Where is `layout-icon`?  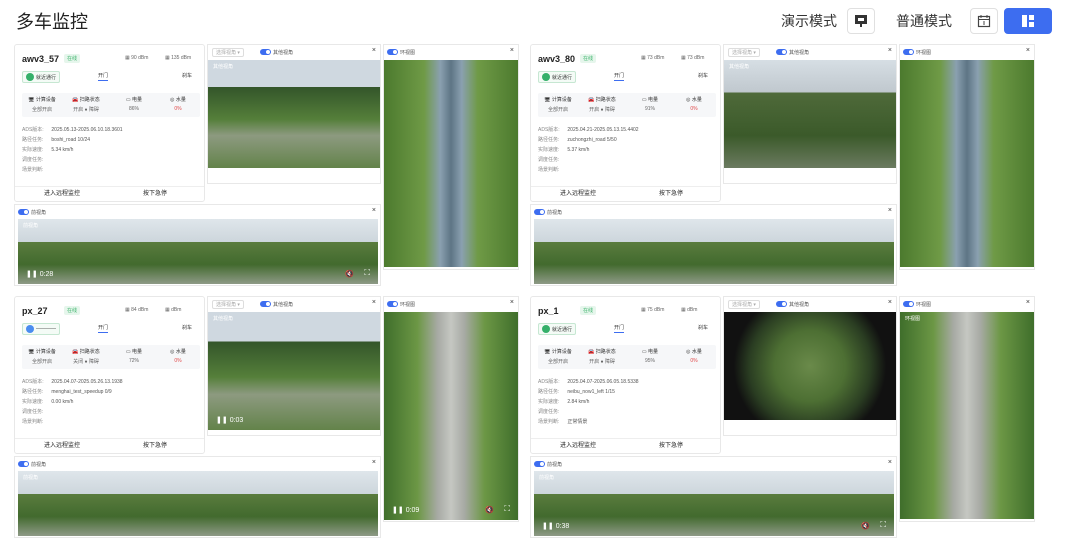 layout-icon is located at coordinates (1028, 21).